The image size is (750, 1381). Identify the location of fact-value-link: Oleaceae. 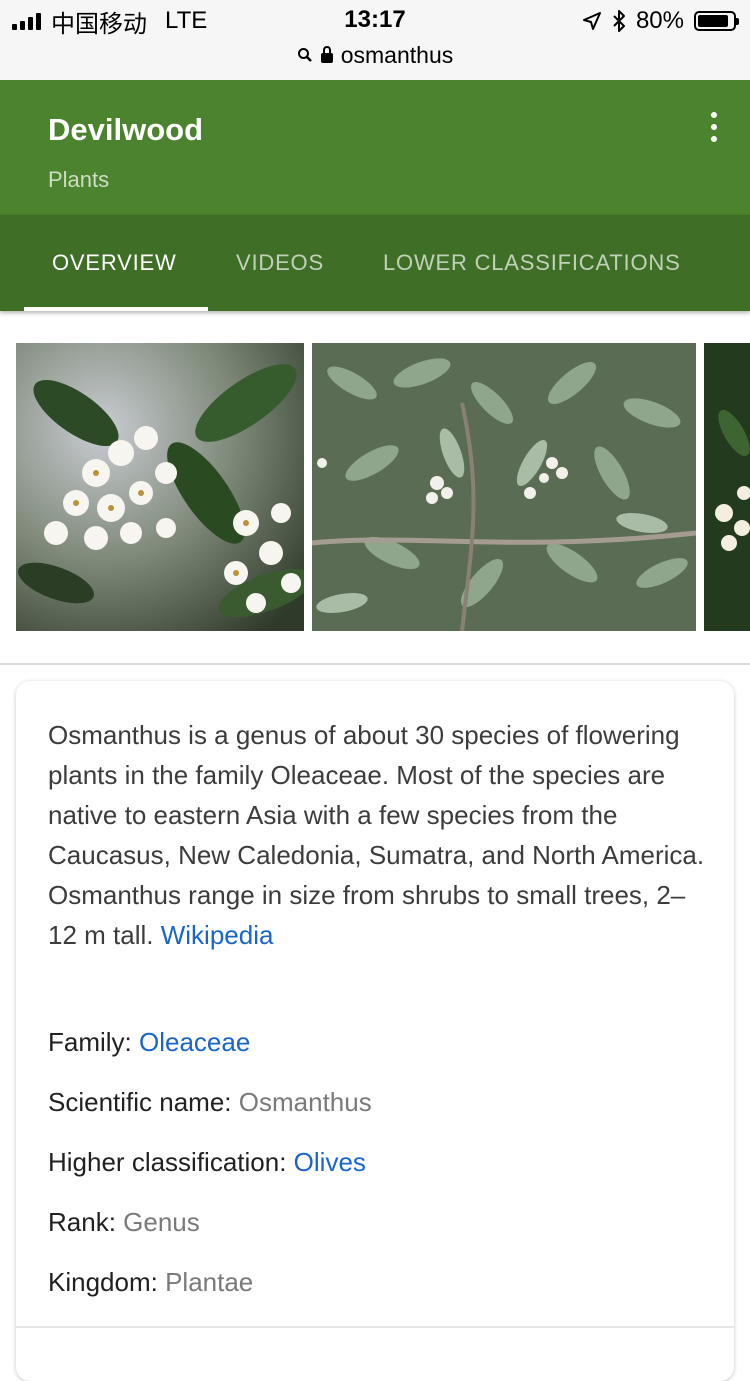
(194, 1042).